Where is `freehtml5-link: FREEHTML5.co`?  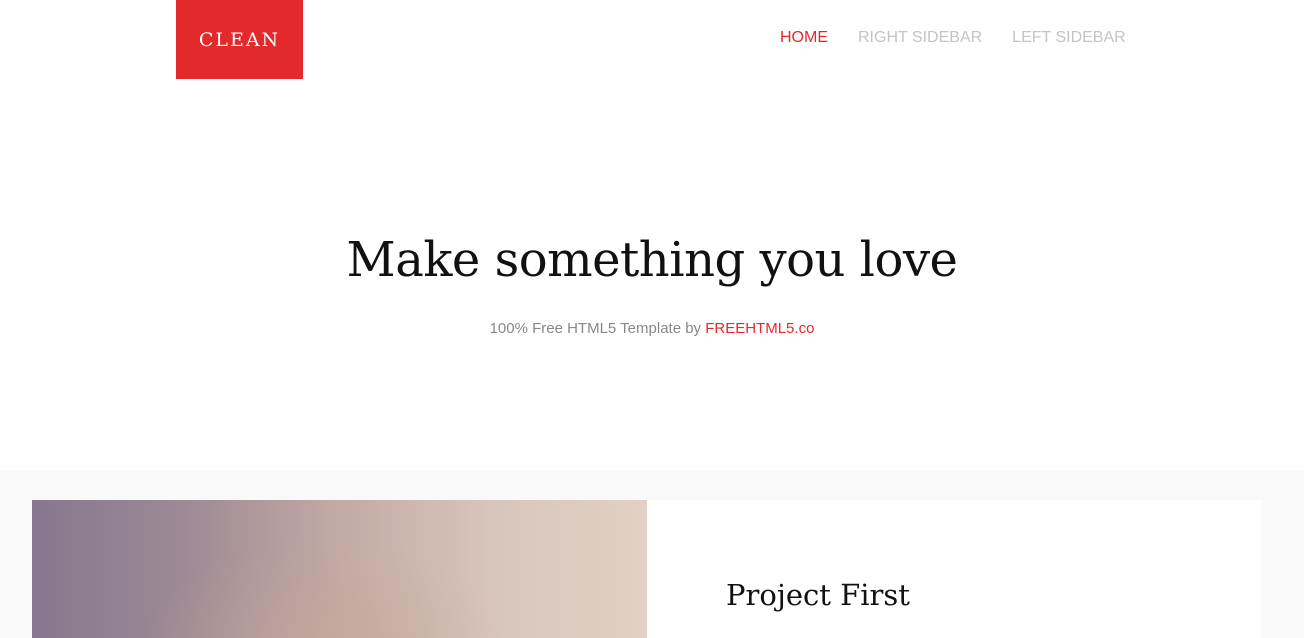
freehtml5-link: FREEHTML5.co is located at coordinates (759, 328).